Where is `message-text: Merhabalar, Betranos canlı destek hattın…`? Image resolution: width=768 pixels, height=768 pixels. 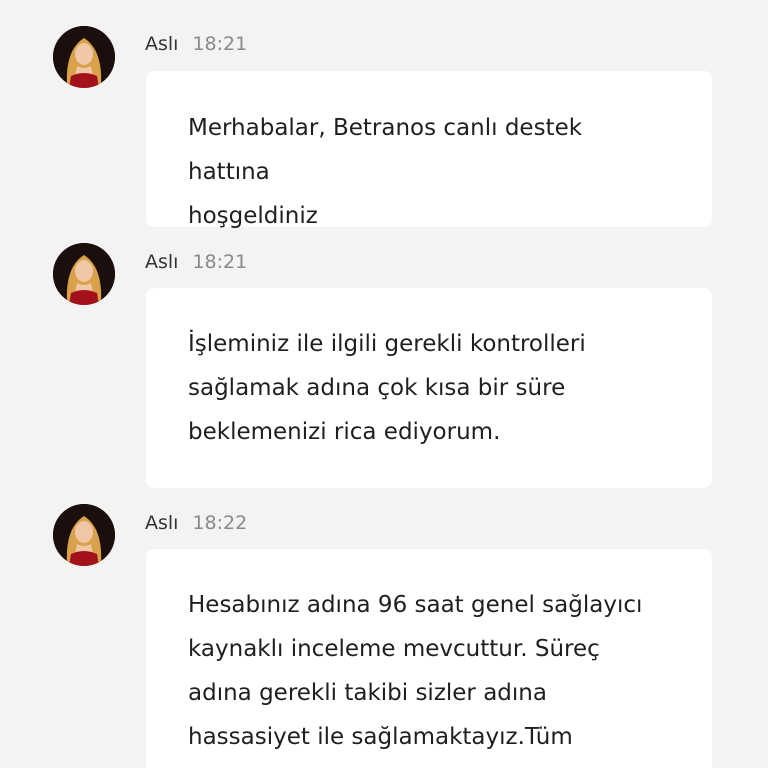
message-text: Merhabalar, Betranos canlı destek hattın… is located at coordinates (385, 172).